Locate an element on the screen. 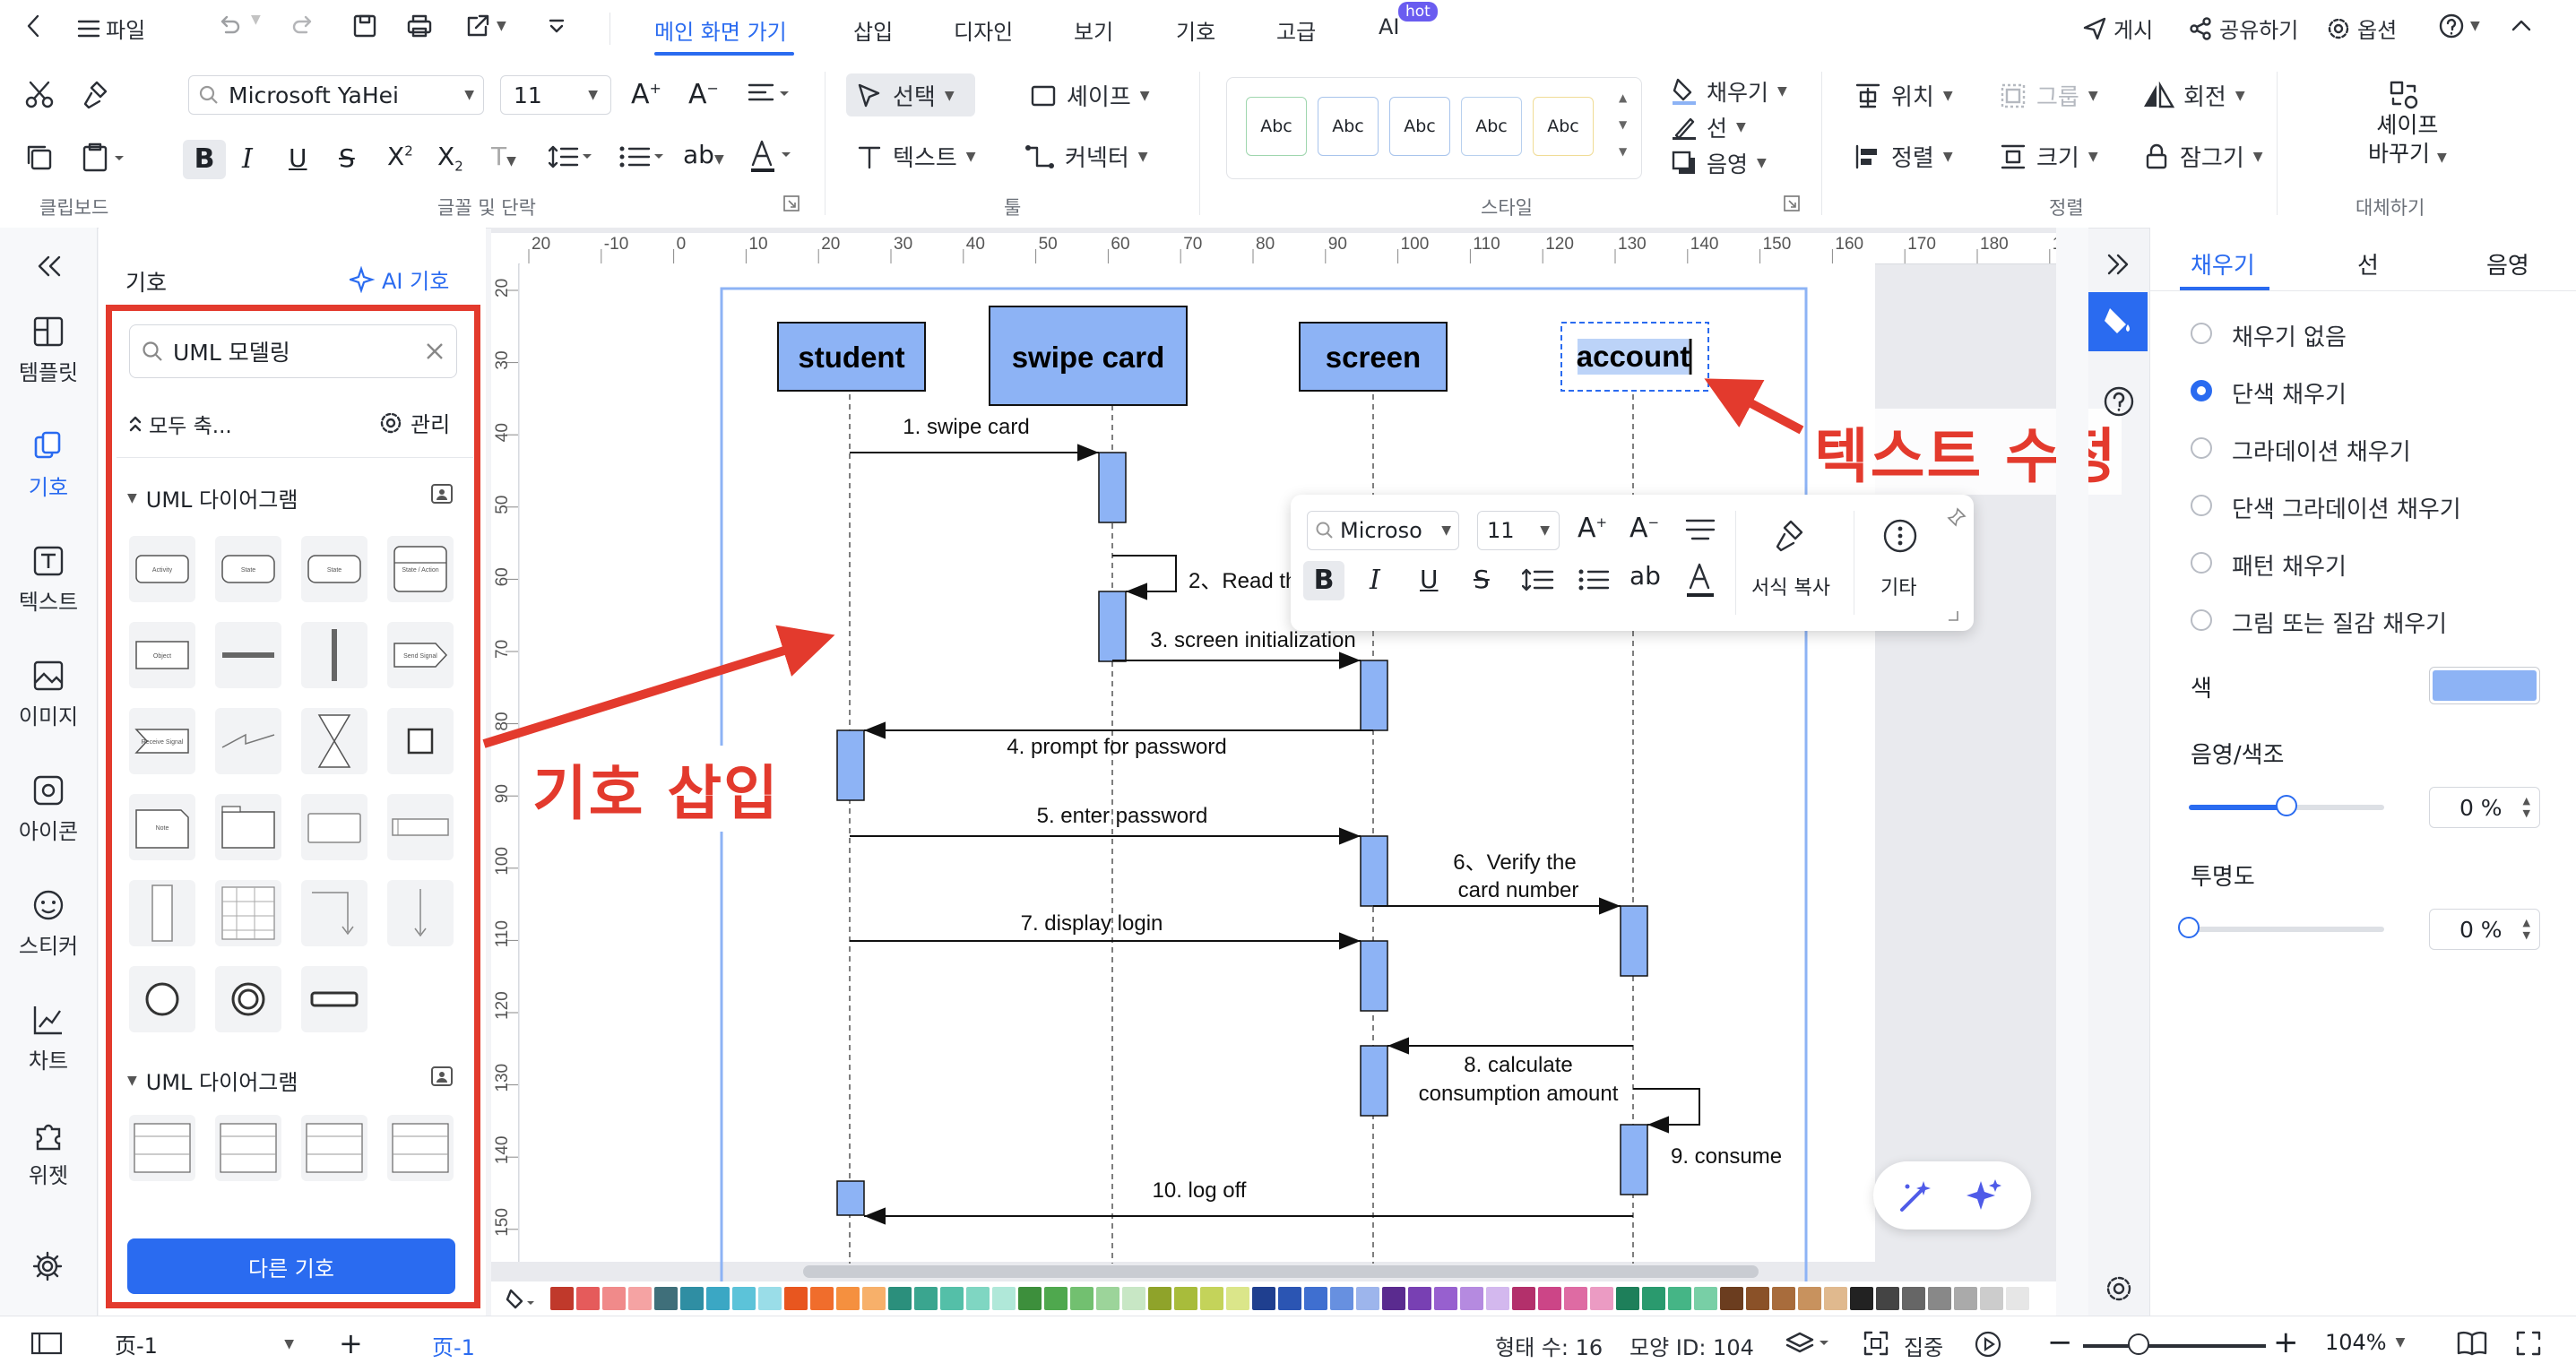  expand-panel-icon is located at coordinates (2118, 264).